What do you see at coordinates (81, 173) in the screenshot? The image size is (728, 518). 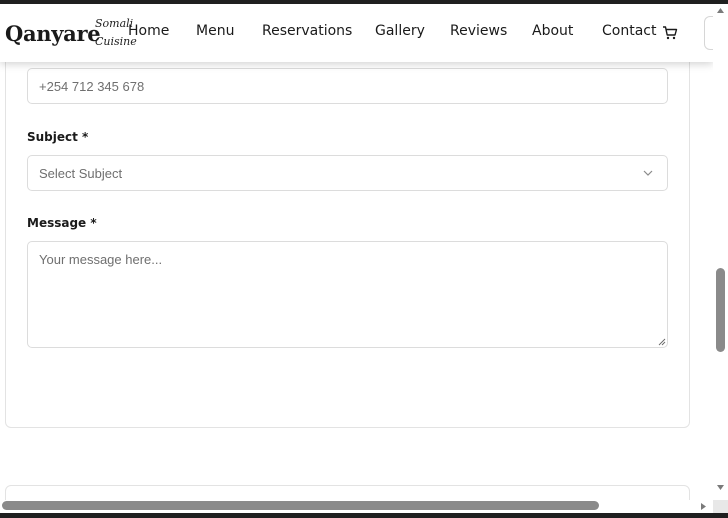 I see `subject-select-value: Select Subject` at bounding box center [81, 173].